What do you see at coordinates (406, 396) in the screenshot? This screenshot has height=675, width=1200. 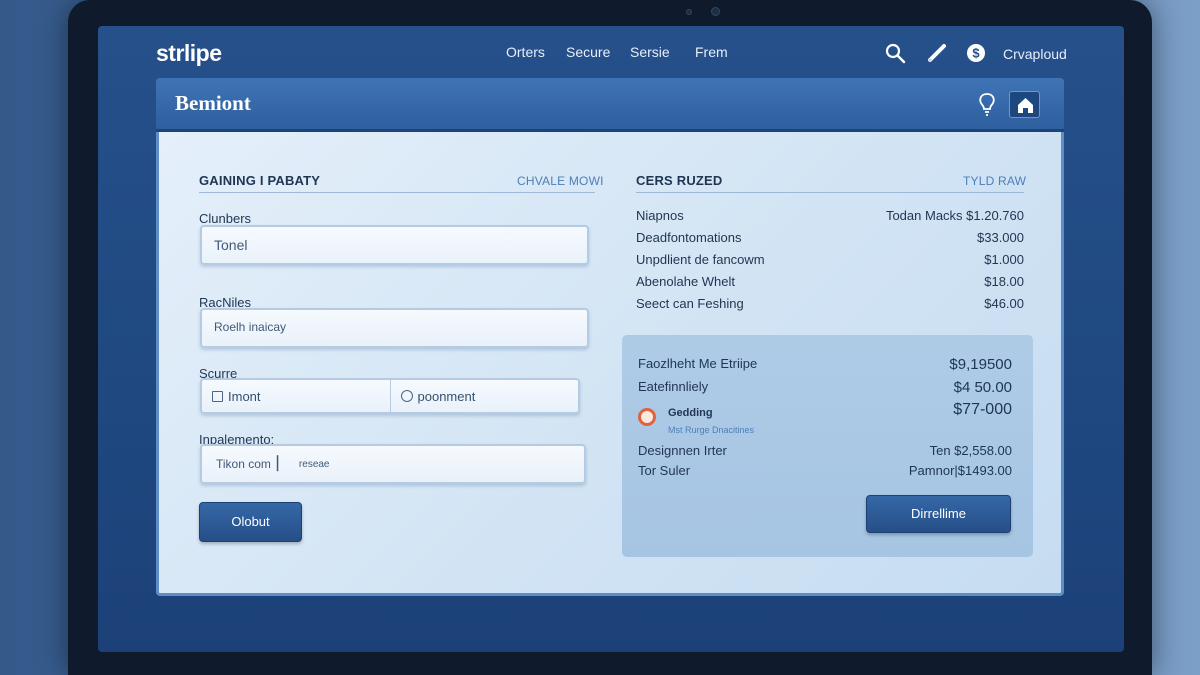 I see `globe-icon` at bounding box center [406, 396].